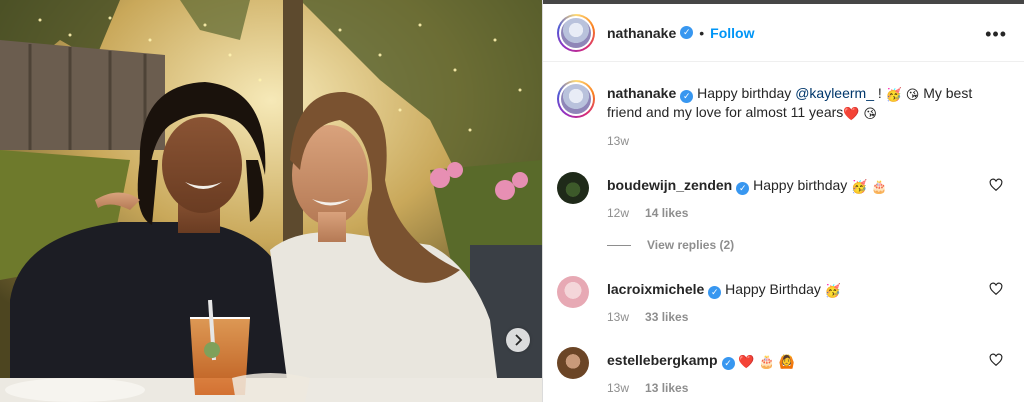 This screenshot has height=402, width=1024. I want to click on comment-username: lacroixmichele, so click(655, 289).